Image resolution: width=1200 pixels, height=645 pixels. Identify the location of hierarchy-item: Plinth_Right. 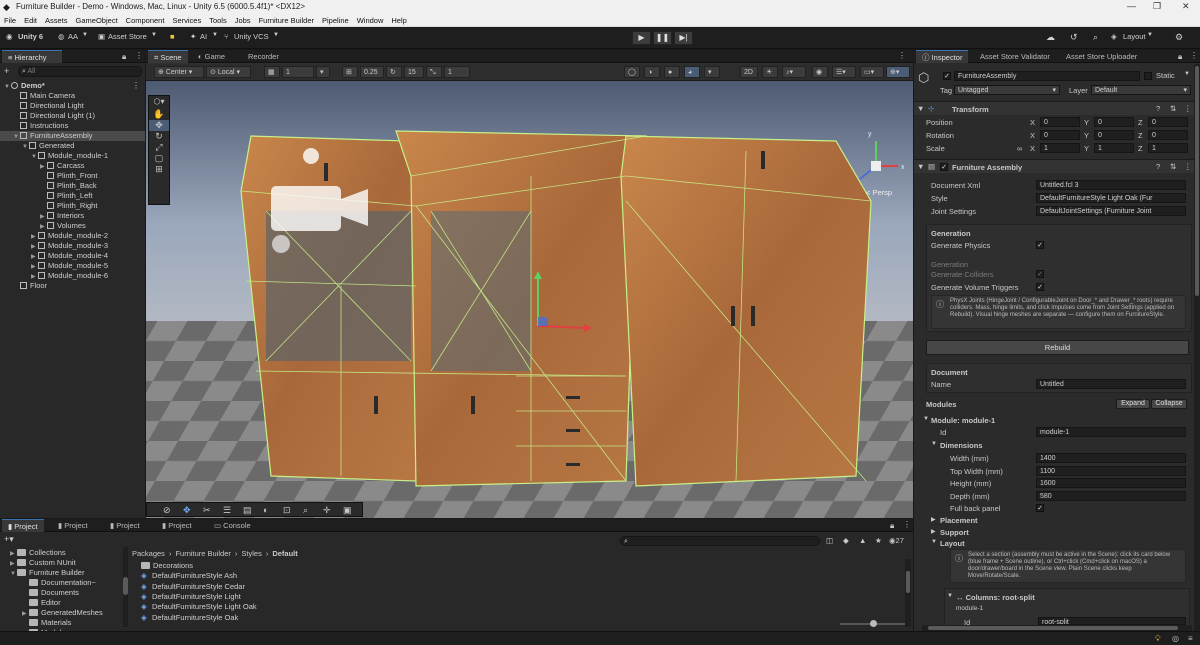
(48, 206).